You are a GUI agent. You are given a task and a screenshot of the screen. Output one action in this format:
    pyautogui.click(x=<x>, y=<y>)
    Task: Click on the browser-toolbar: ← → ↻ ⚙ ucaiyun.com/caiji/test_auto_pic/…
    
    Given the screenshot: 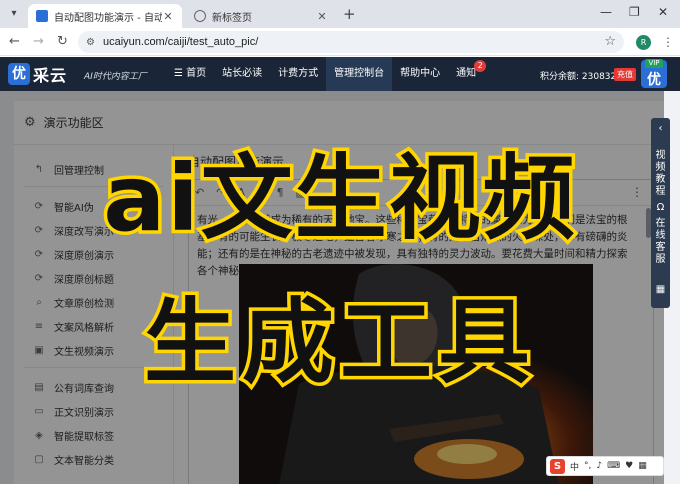 What is the action you would take?
    pyautogui.click(x=340, y=42)
    